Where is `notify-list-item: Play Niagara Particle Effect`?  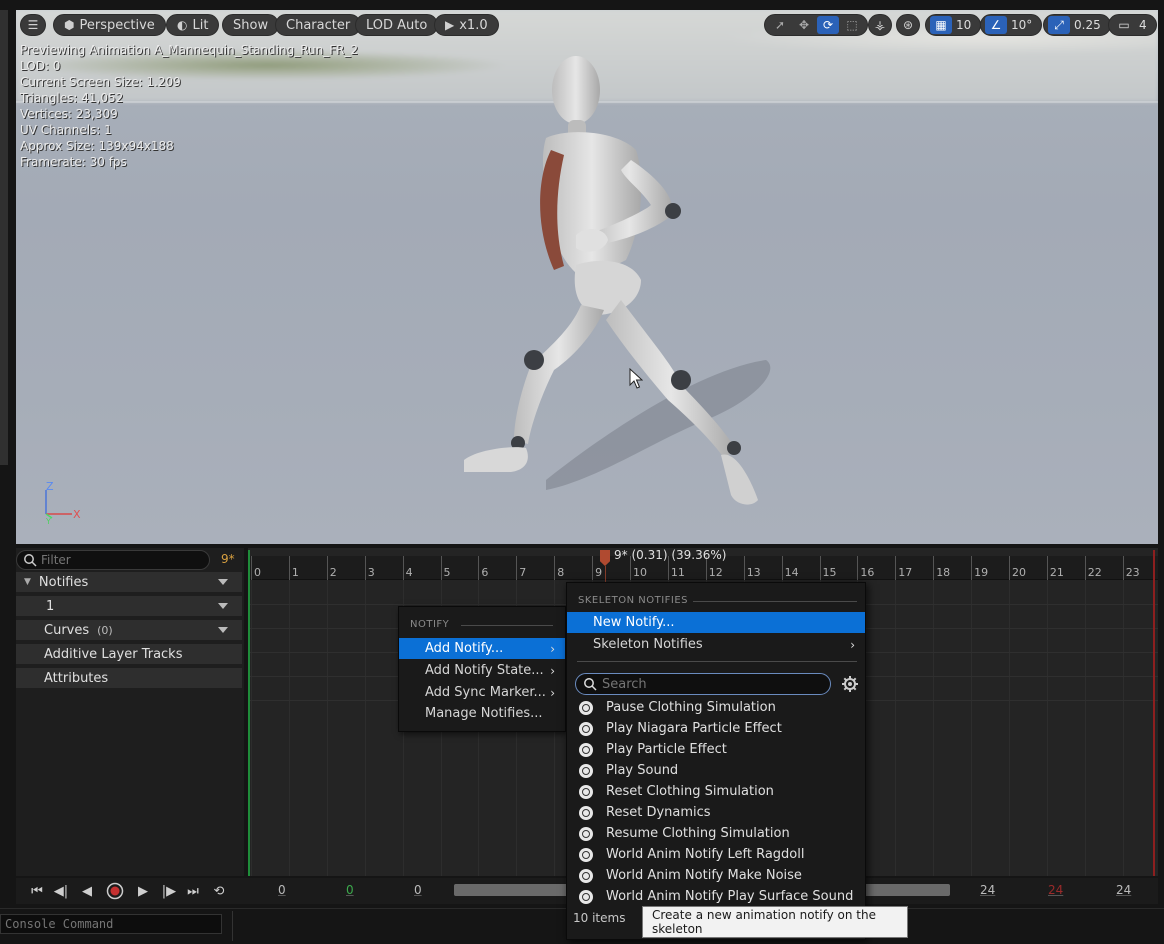 notify-list-item: Play Niagara Particle Effect is located at coordinates (719, 728).